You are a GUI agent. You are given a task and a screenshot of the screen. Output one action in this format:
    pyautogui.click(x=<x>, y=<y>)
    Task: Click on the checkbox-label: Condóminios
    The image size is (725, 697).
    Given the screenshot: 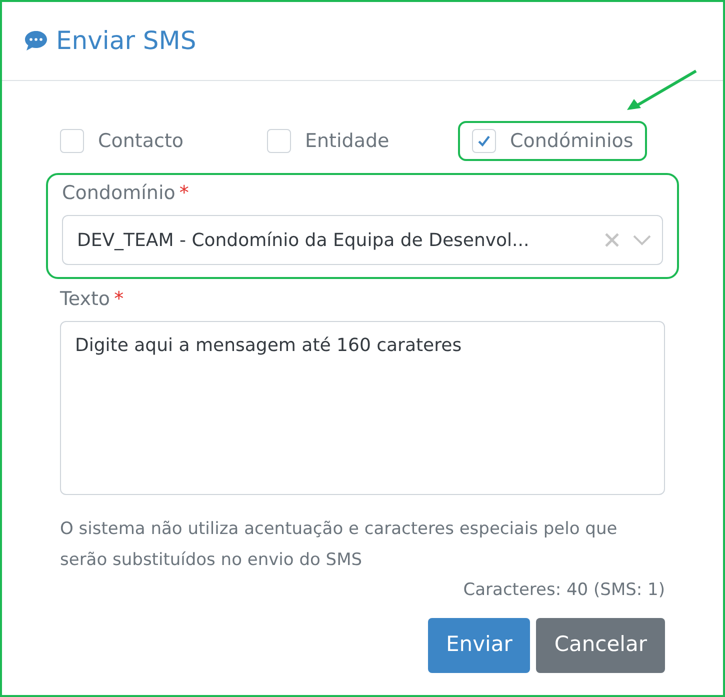 What is the action you would take?
    pyautogui.click(x=572, y=141)
    